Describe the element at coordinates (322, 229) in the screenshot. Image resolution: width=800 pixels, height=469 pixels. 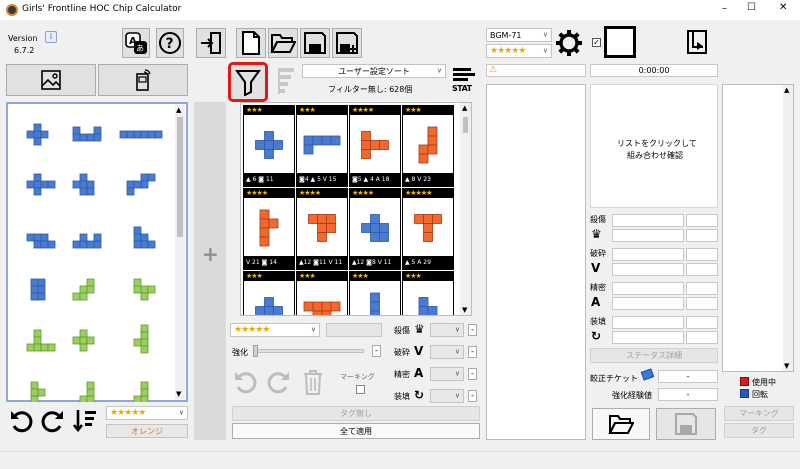
I see `chip-card: ★★★★ ▲12 ◙11 V 11` at that location.